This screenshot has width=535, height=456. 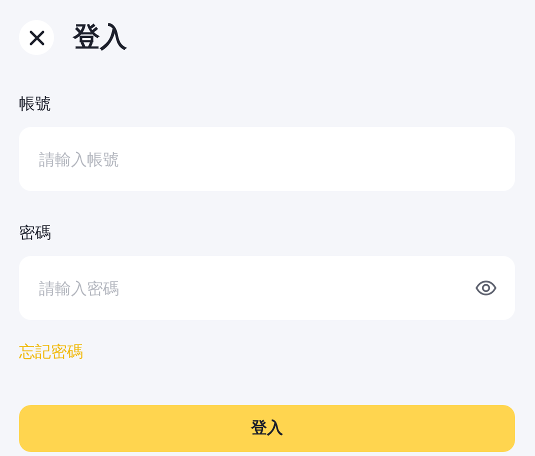 What do you see at coordinates (100, 38) in the screenshot?
I see `page-title: 登入` at bounding box center [100, 38].